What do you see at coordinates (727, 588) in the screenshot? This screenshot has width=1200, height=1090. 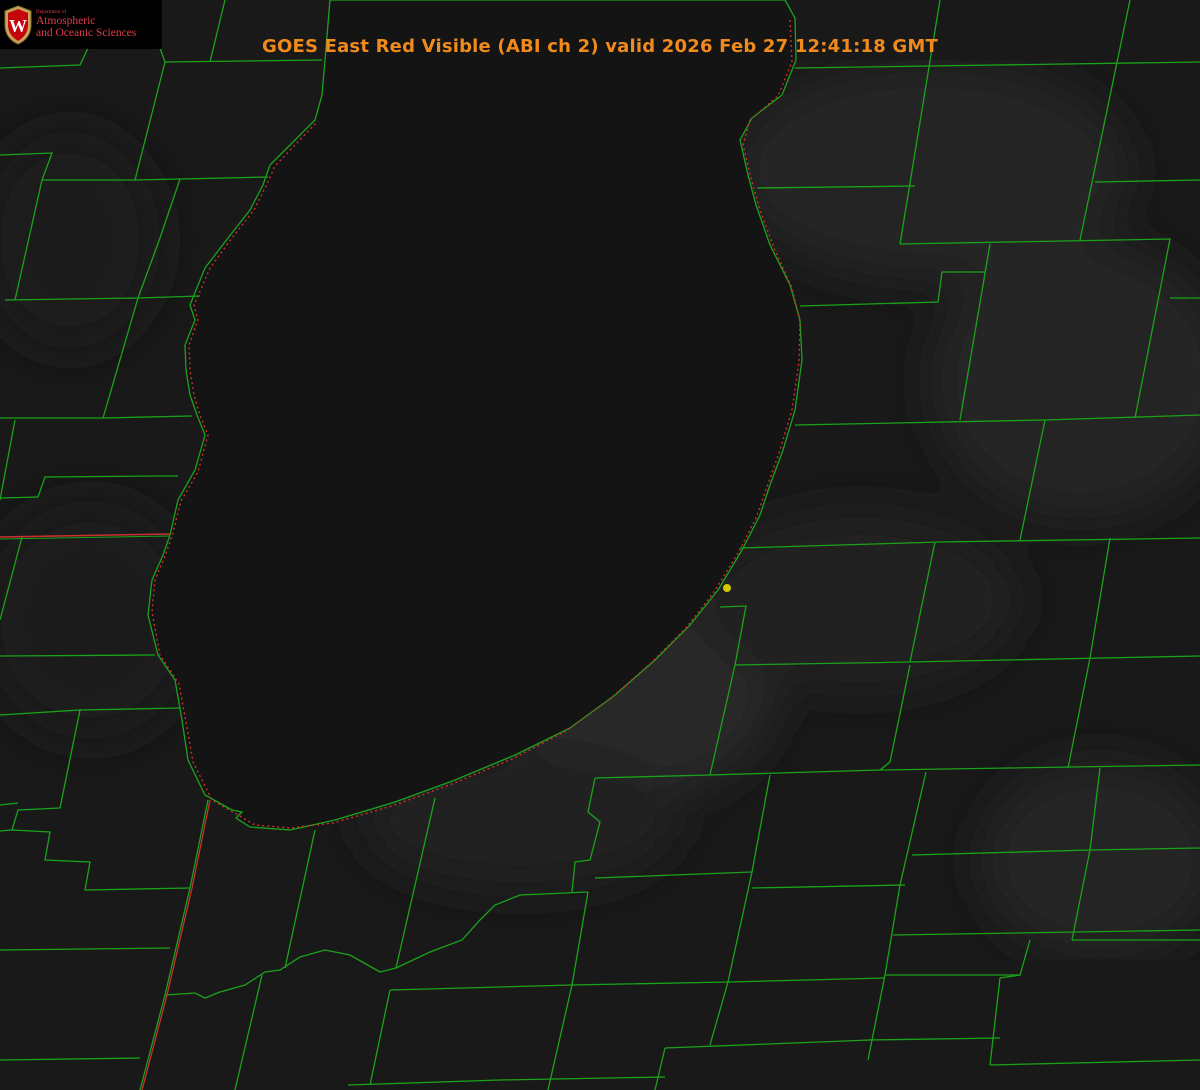 I see `location-dot-icon` at bounding box center [727, 588].